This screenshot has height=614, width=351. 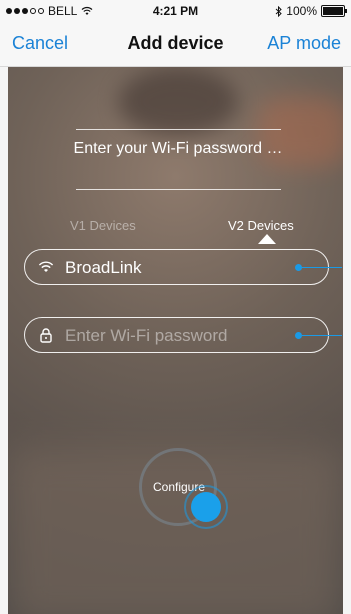 What do you see at coordinates (304, 43) in the screenshot?
I see `ap-mode-button: AP mode` at bounding box center [304, 43].